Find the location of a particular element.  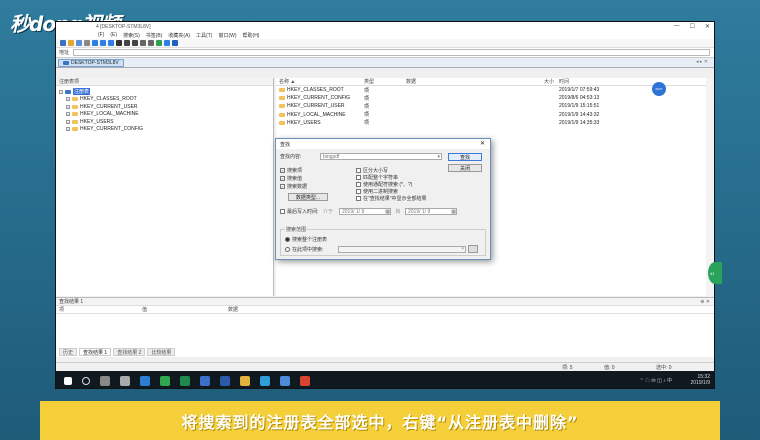

app-cyan-icon is located at coordinates (265, 380).